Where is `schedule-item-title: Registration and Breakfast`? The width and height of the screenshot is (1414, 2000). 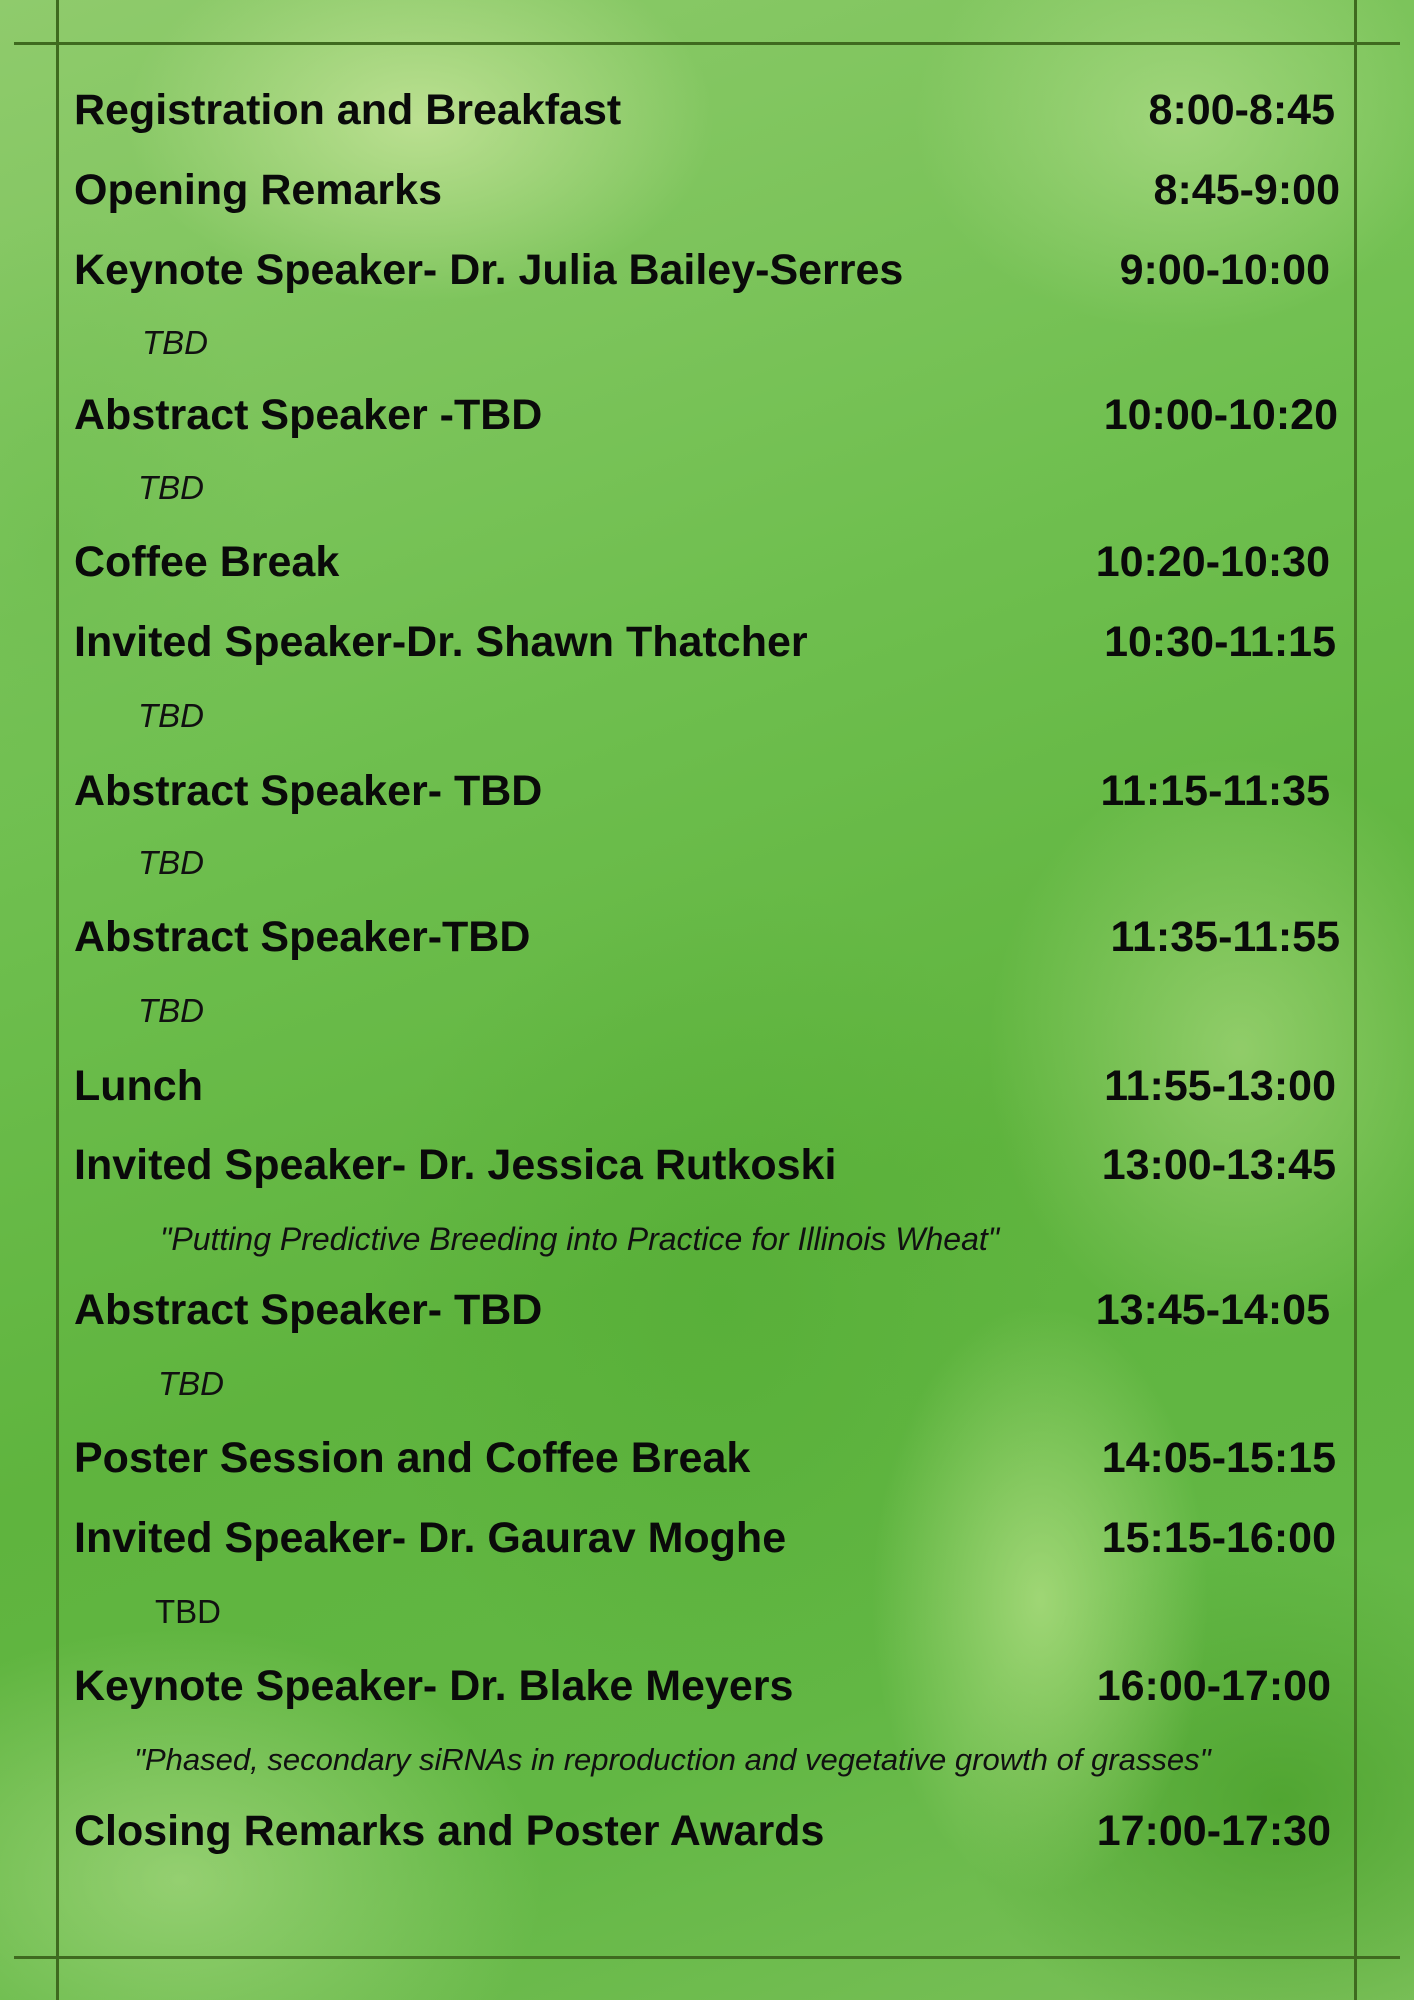
schedule-item-title: Registration and Breakfast is located at coordinates (348, 110).